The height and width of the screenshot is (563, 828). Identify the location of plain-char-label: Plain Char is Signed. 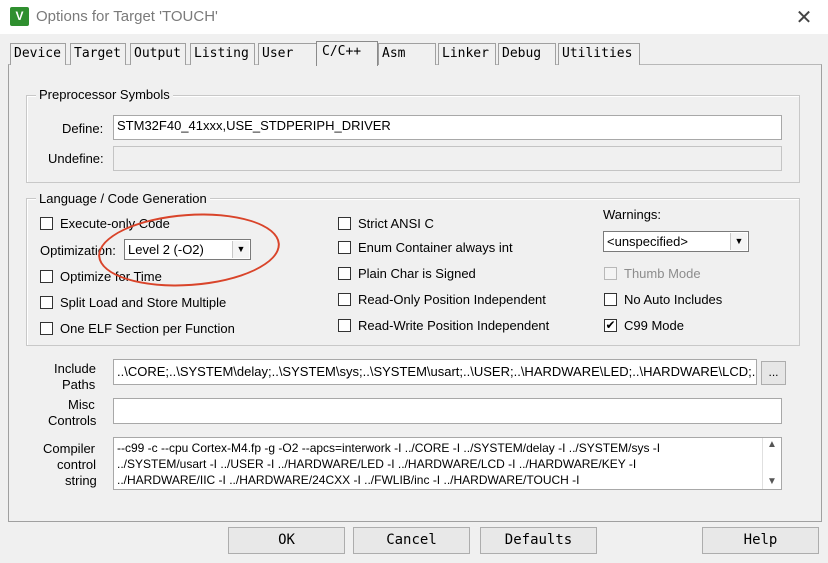
(417, 273).